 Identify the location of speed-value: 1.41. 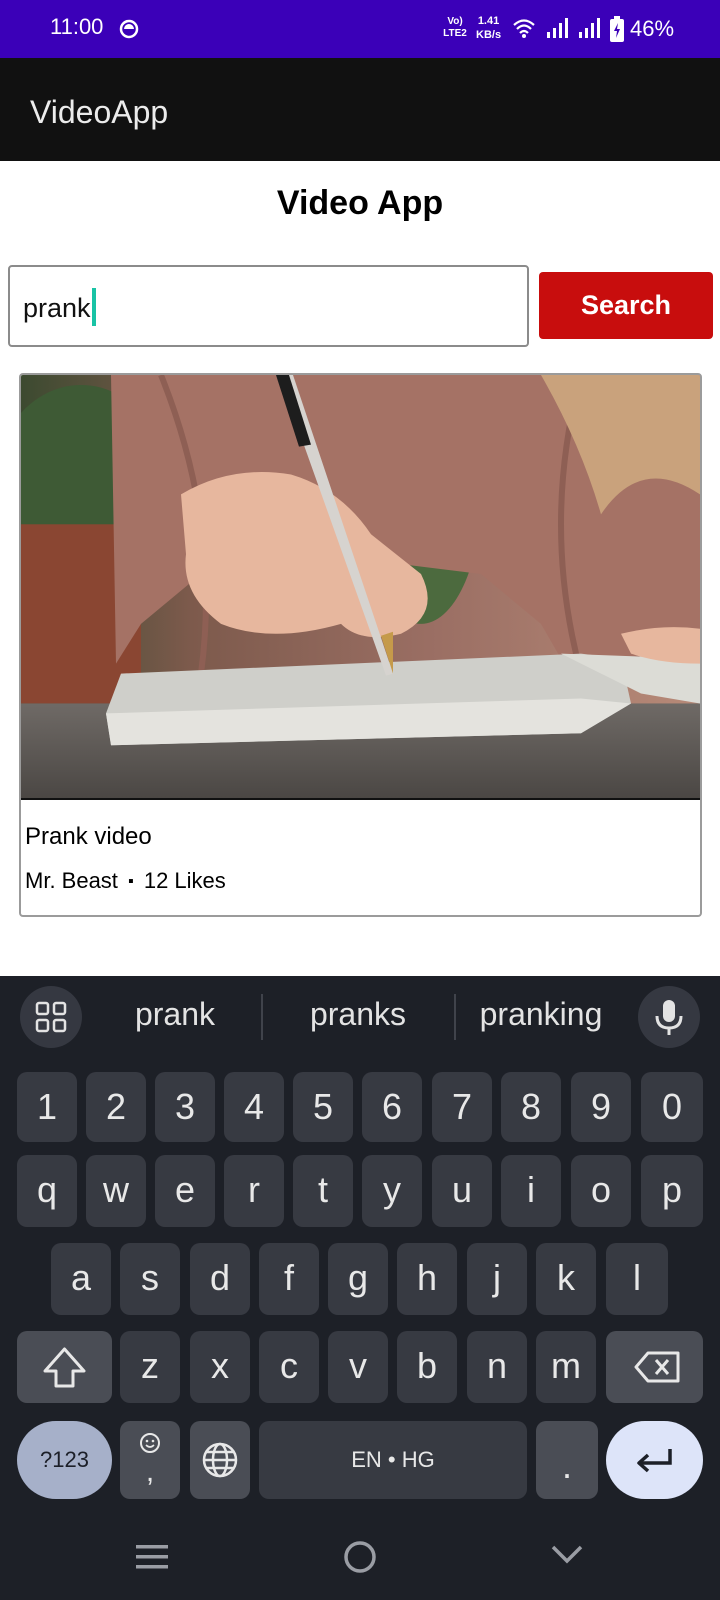
(488, 21).